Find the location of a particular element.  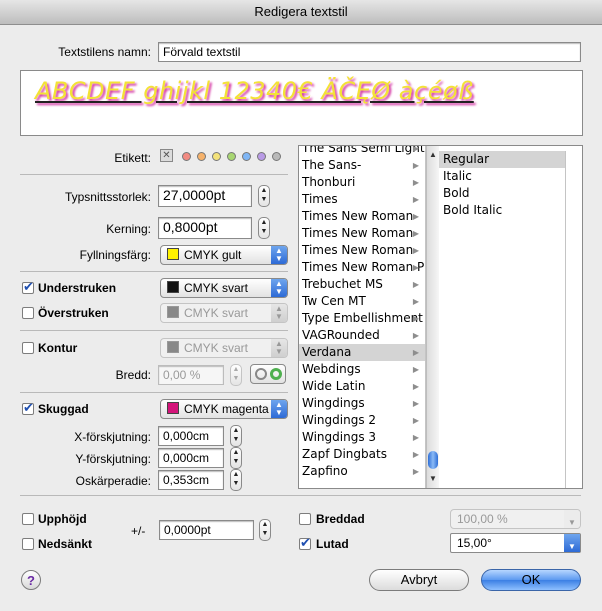

italic-checkbox is located at coordinates (305, 543).